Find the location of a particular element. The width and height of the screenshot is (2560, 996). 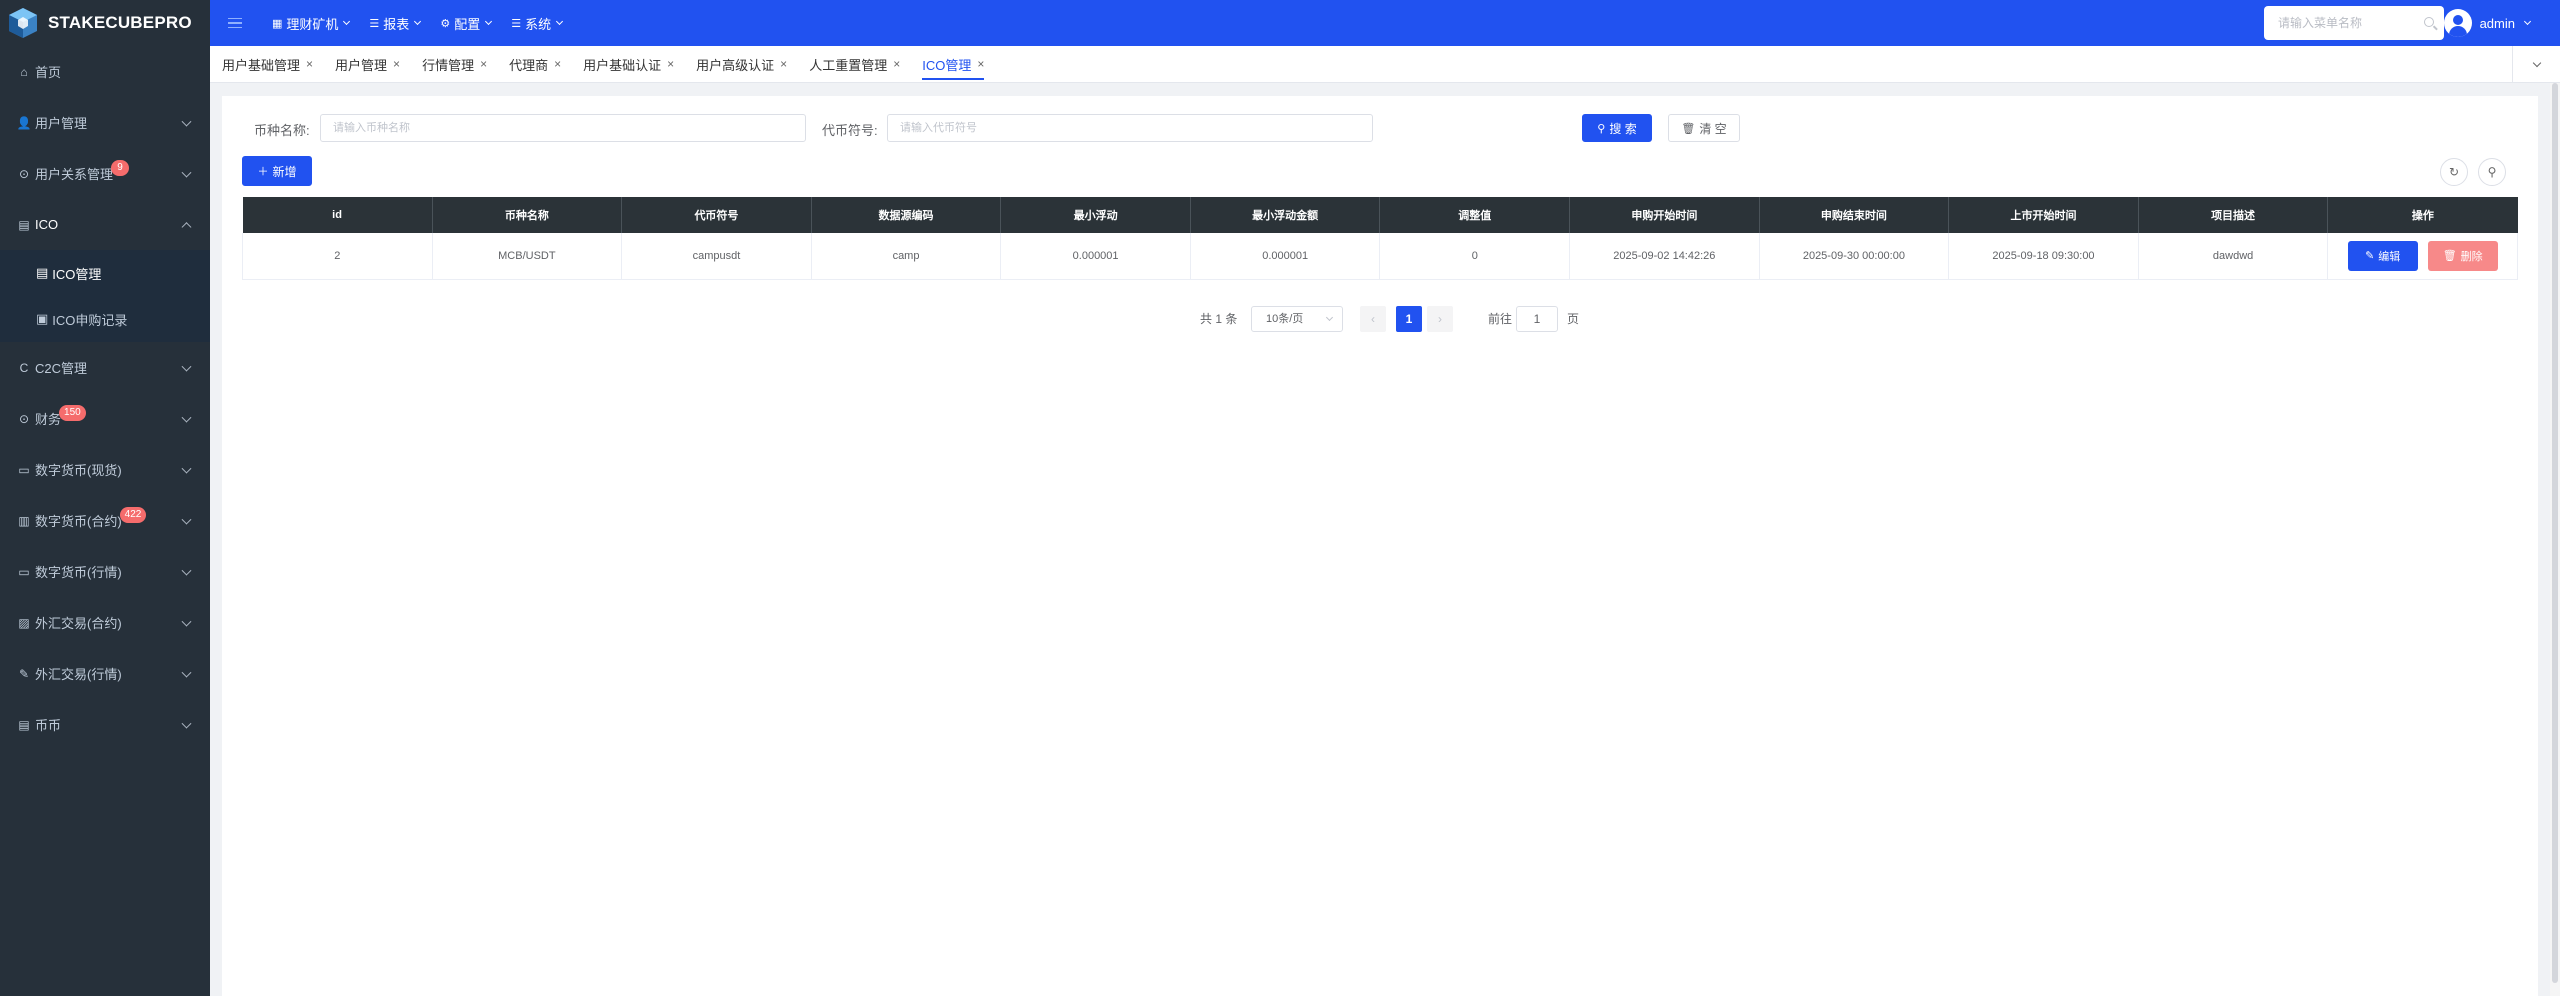

plus-icon: ＋ is located at coordinates (263, 172).